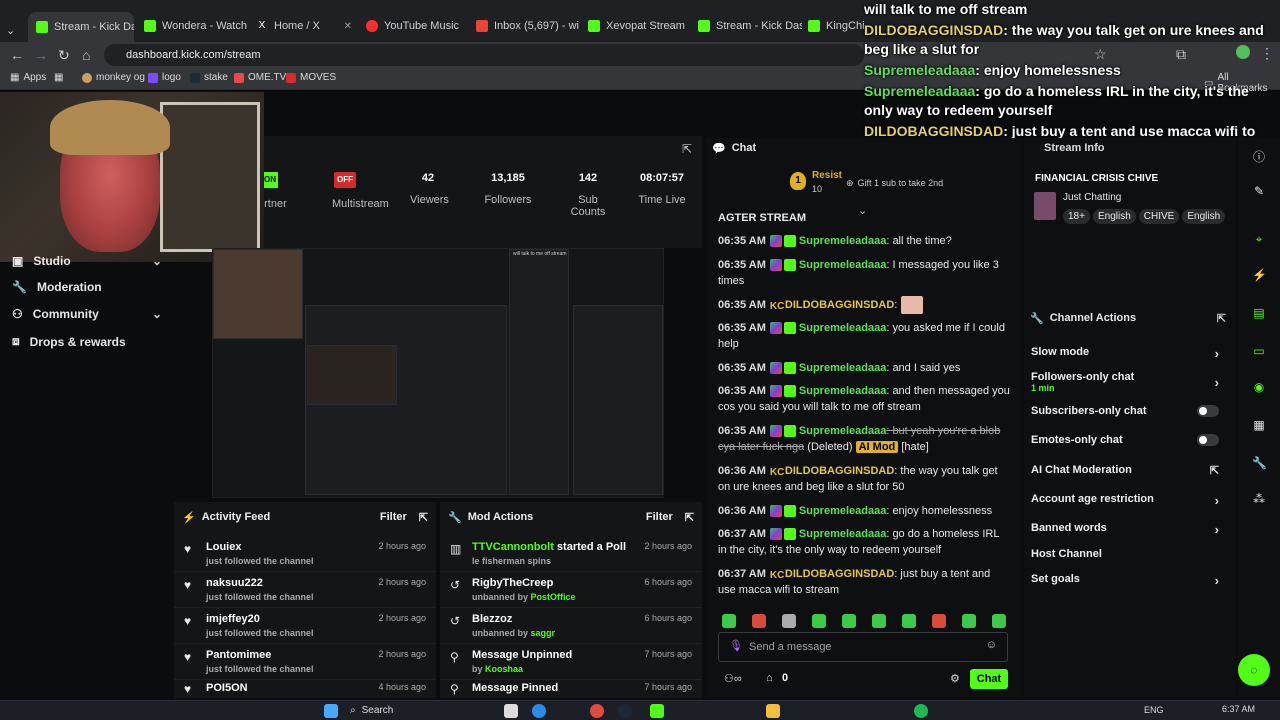 The width and height of the screenshot is (1280, 720). What do you see at coordinates (260, 77) in the screenshot?
I see `bookmark-ometv: OME.TV` at bounding box center [260, 77].